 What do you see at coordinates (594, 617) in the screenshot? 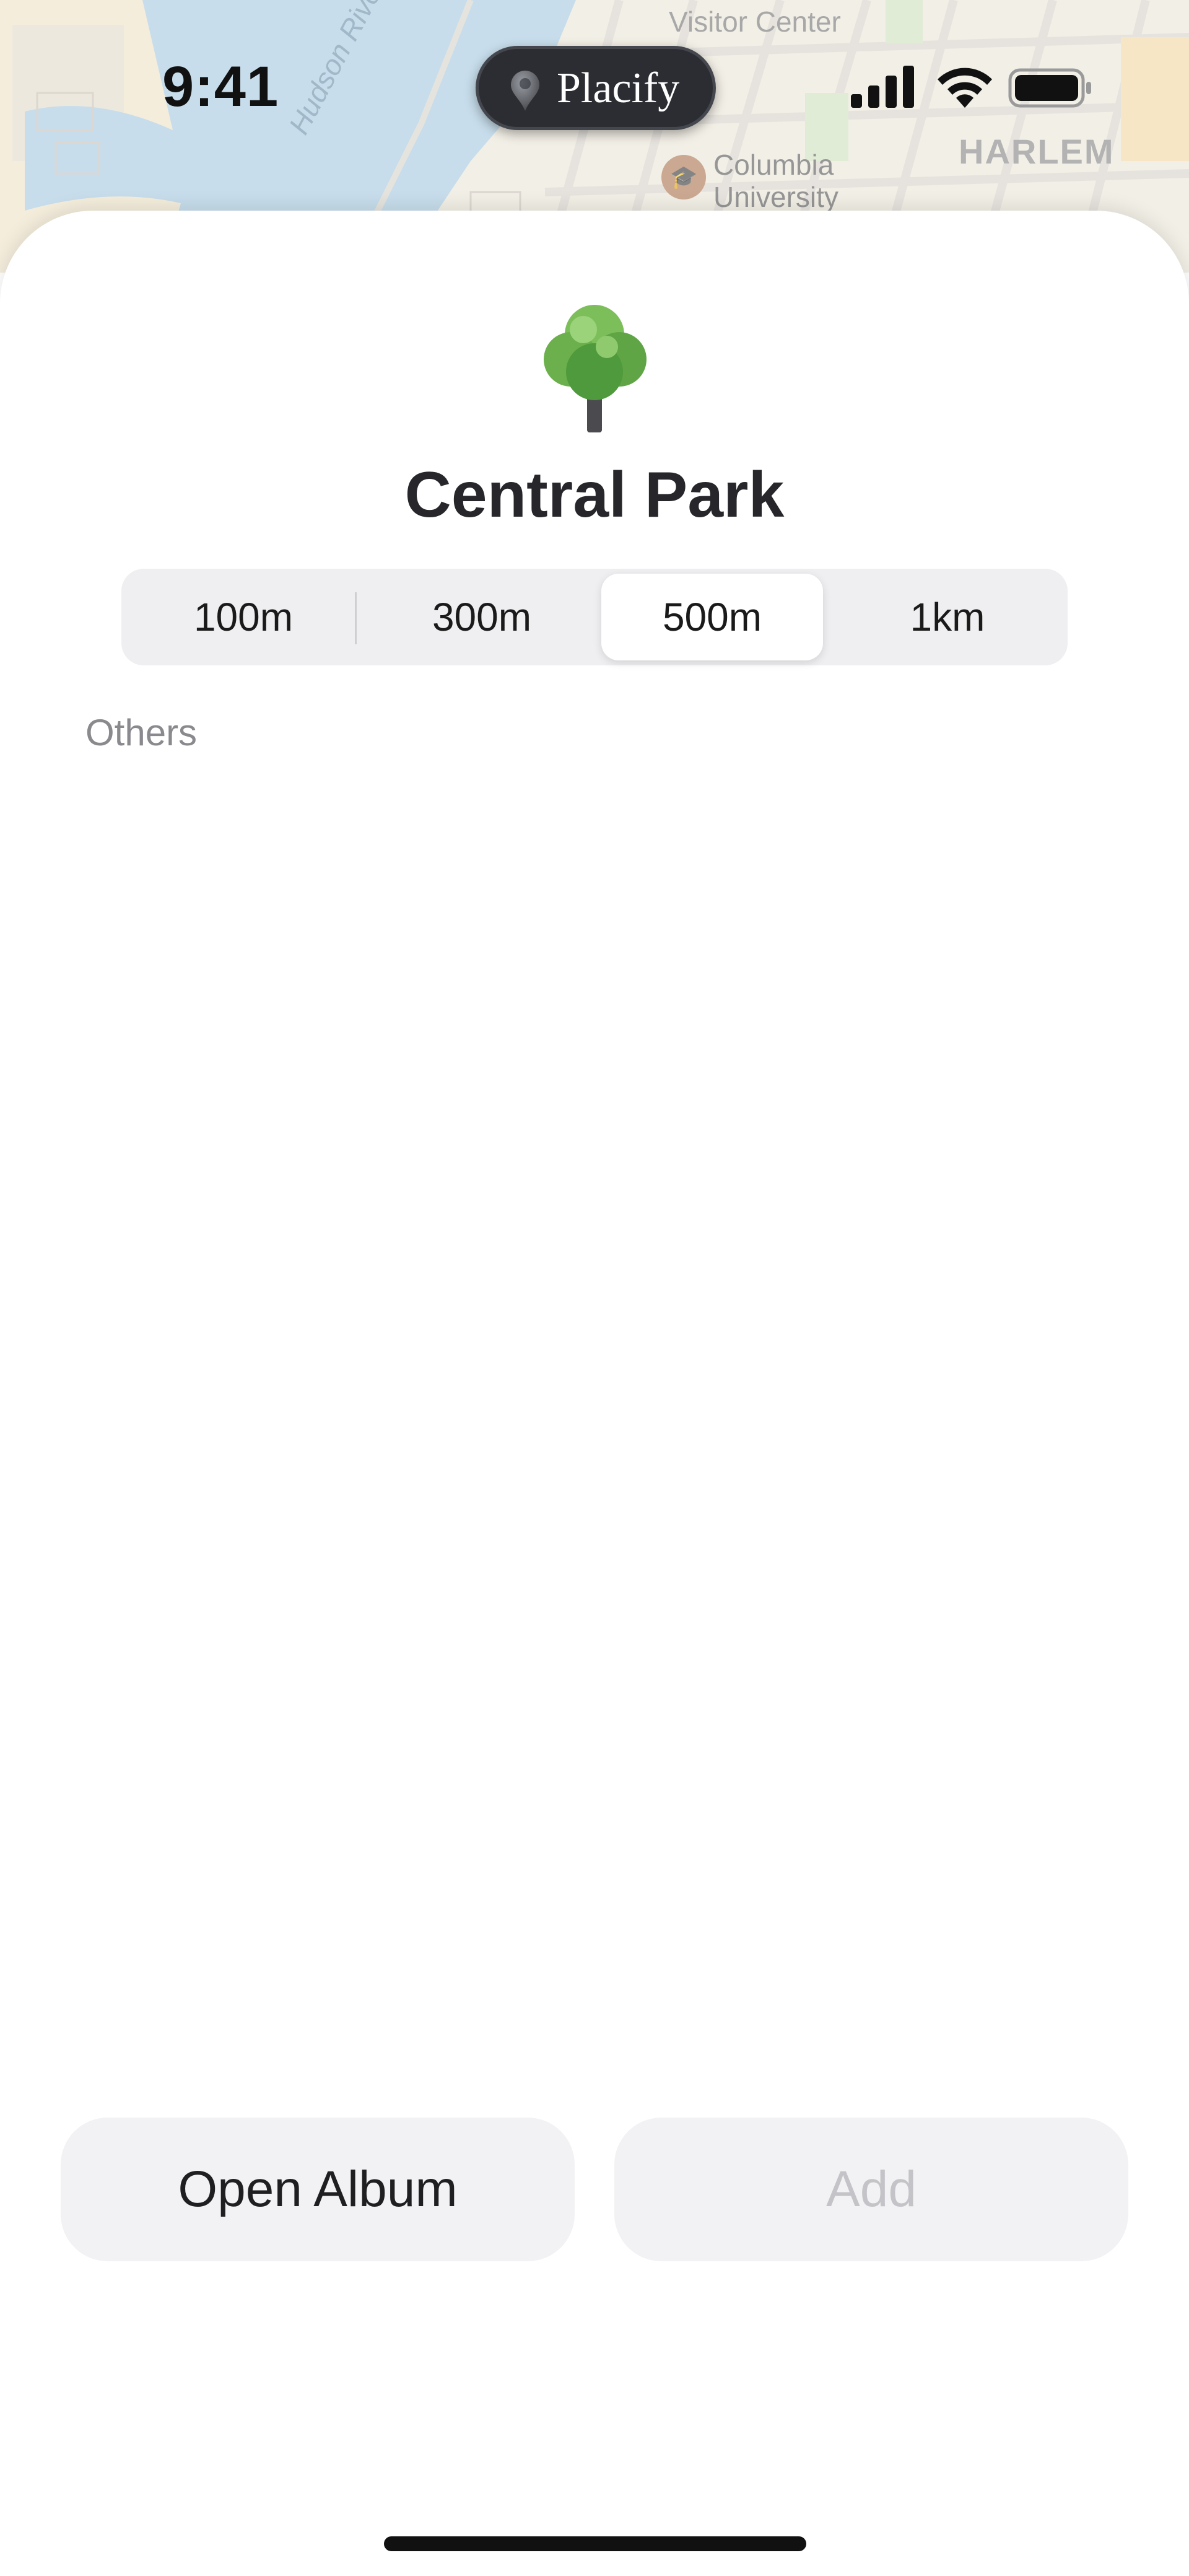
I see `radius-segmented-control: 100m 300m 500m 1km` at bounding box center [594, 617].